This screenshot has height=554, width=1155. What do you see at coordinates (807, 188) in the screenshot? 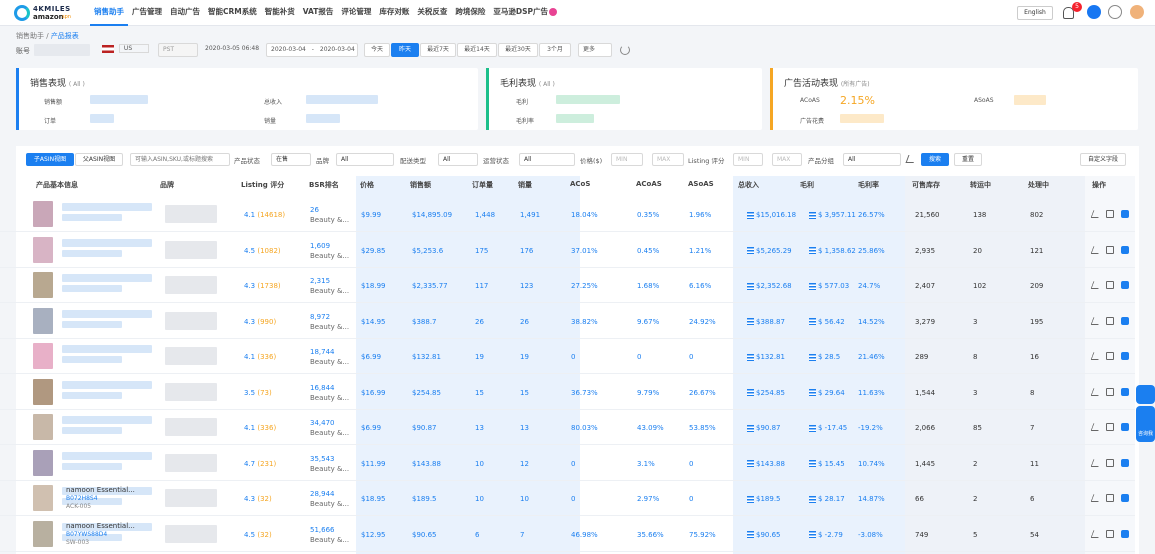
I see `col-profit: 毛利` at bounding box center [807, 188].